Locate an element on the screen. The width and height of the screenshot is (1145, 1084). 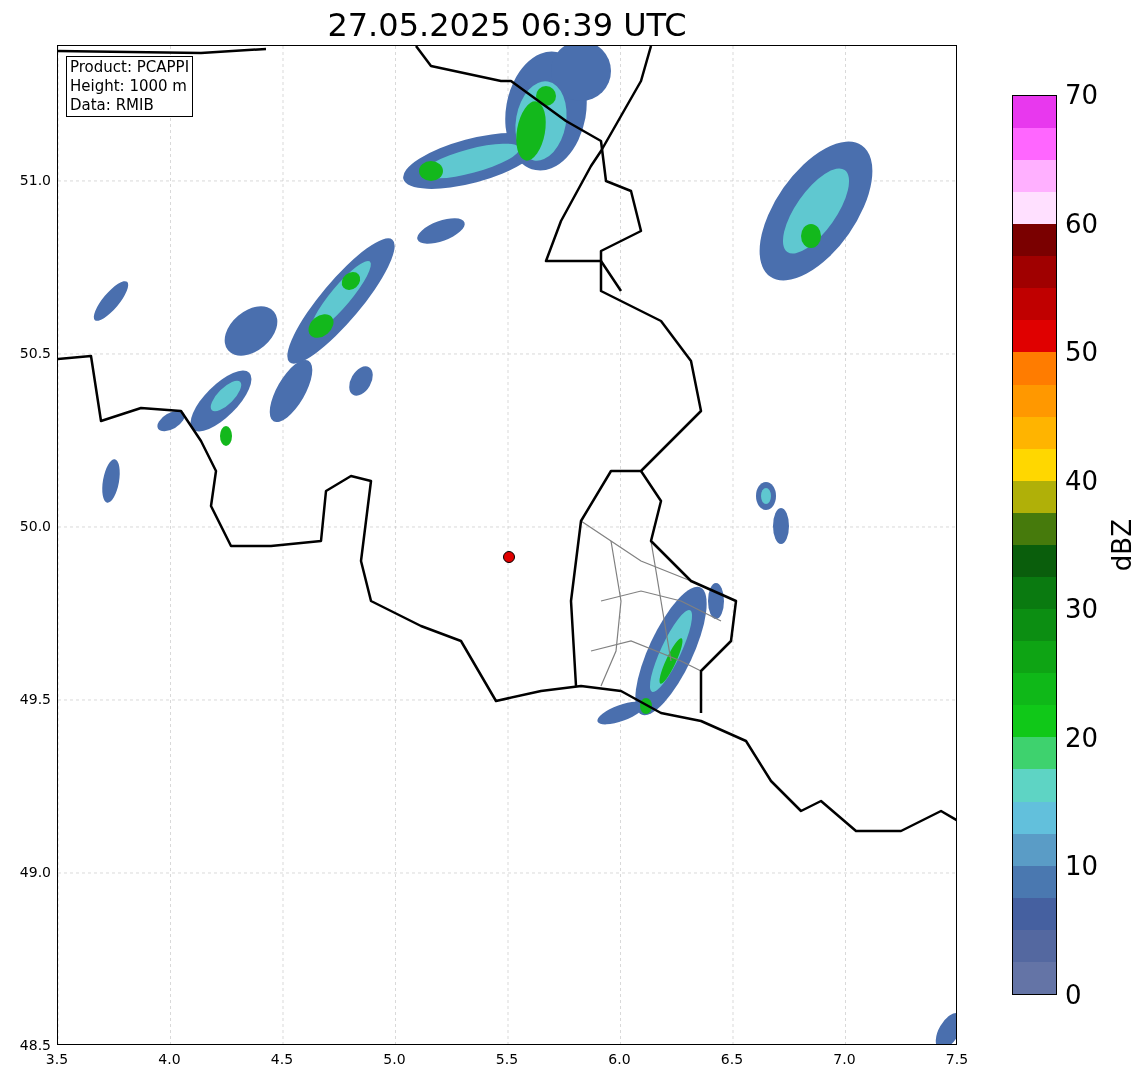
x-tick-label: 4.5 is located at coordinates (282, 1059).